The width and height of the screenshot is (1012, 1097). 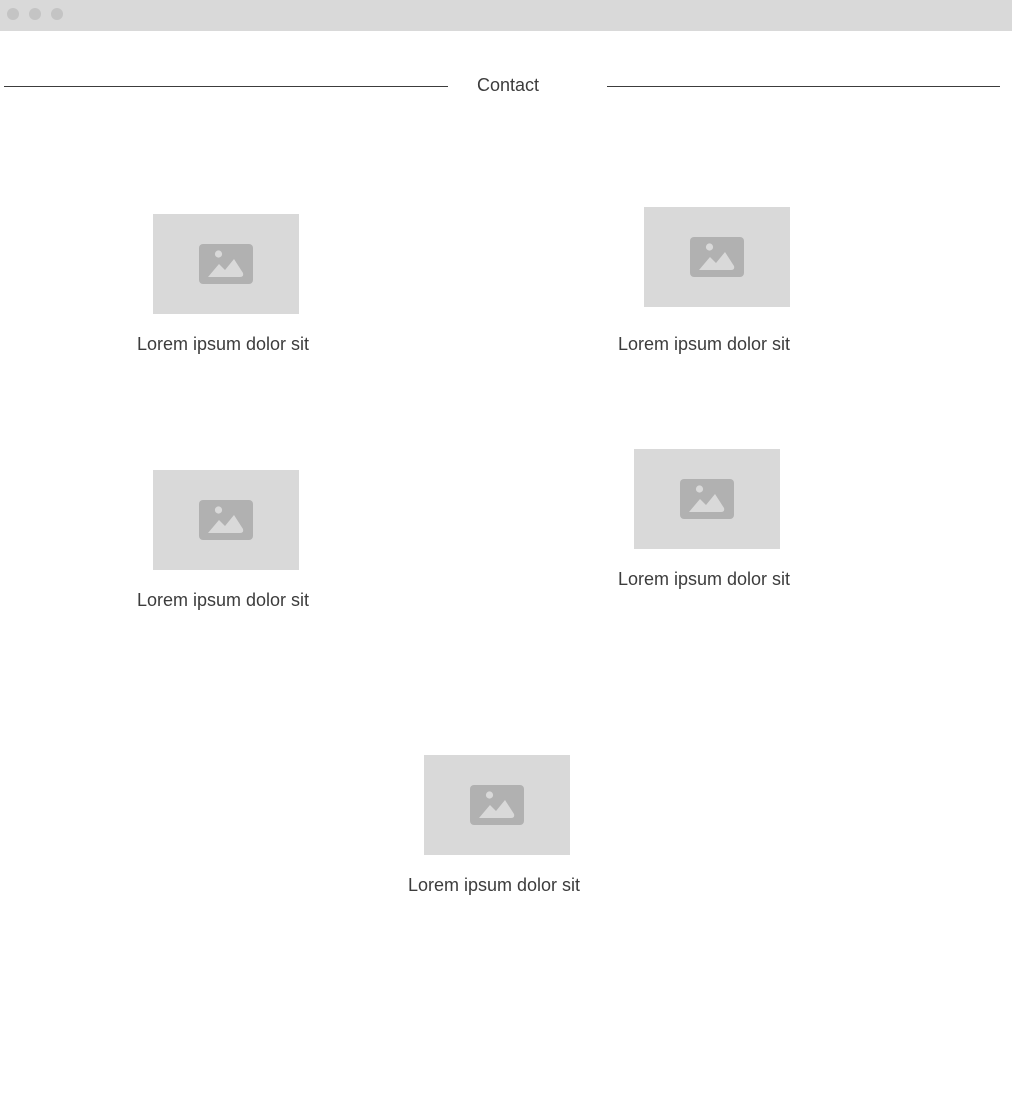 What do you see at coordinates (13, 14) in the screenshot?
I see `window-close-dot` at bounding box center [13, 14].